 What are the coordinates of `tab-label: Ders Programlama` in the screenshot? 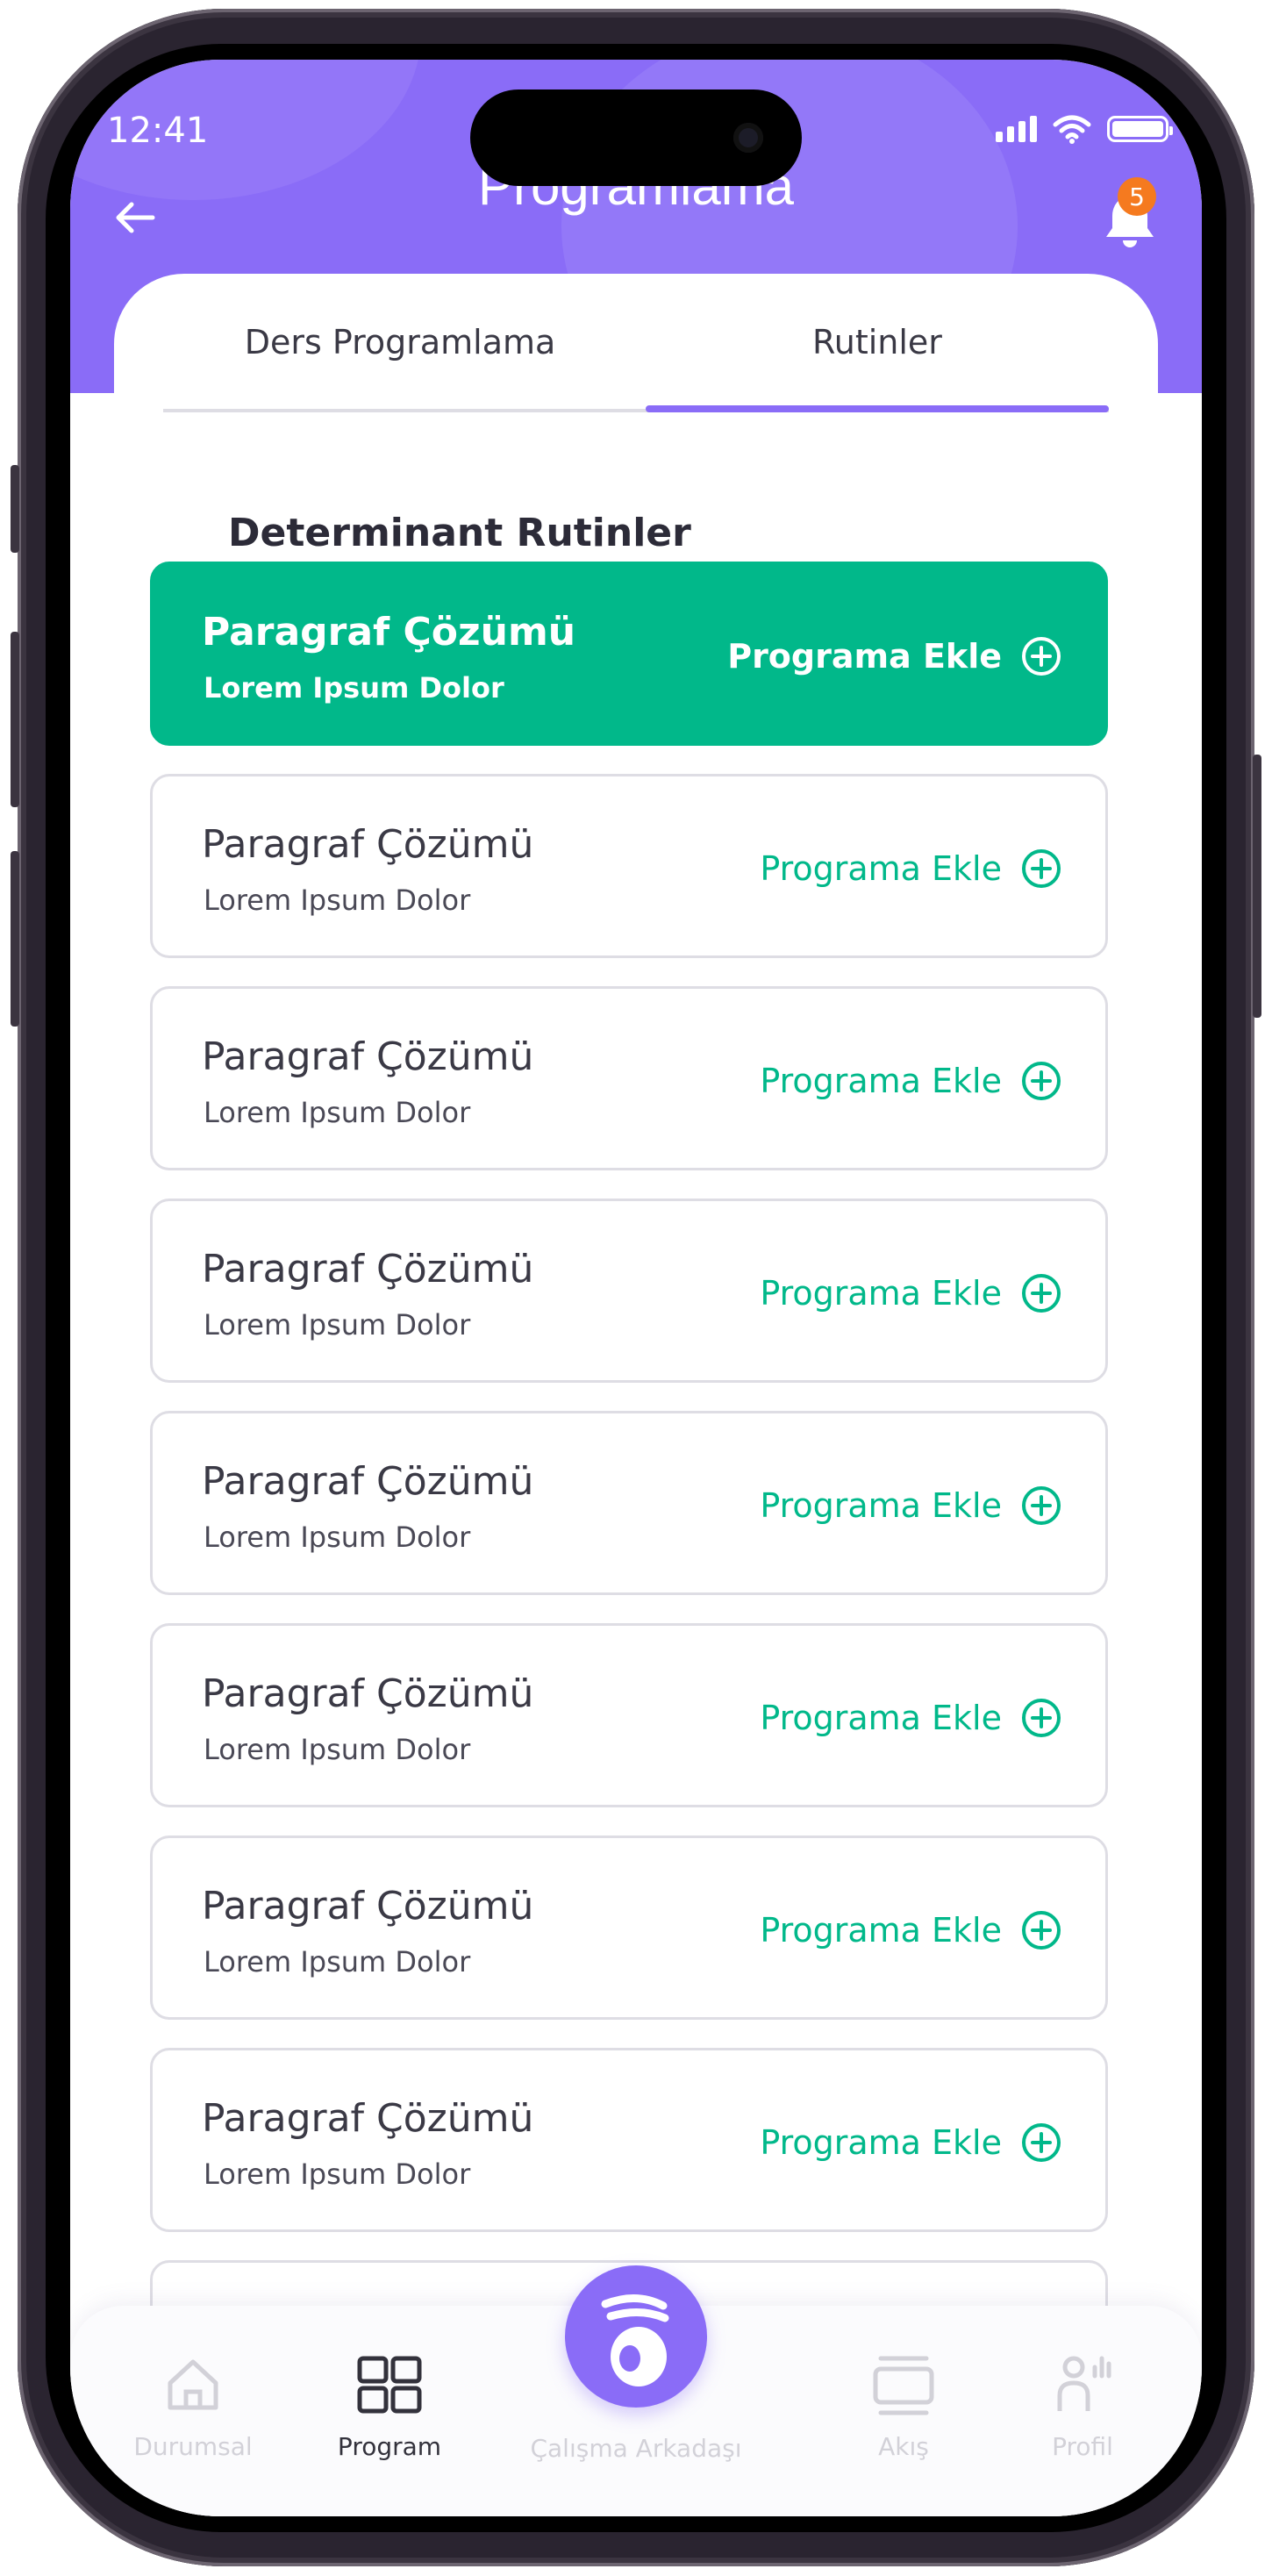 It's located at (400, 342).